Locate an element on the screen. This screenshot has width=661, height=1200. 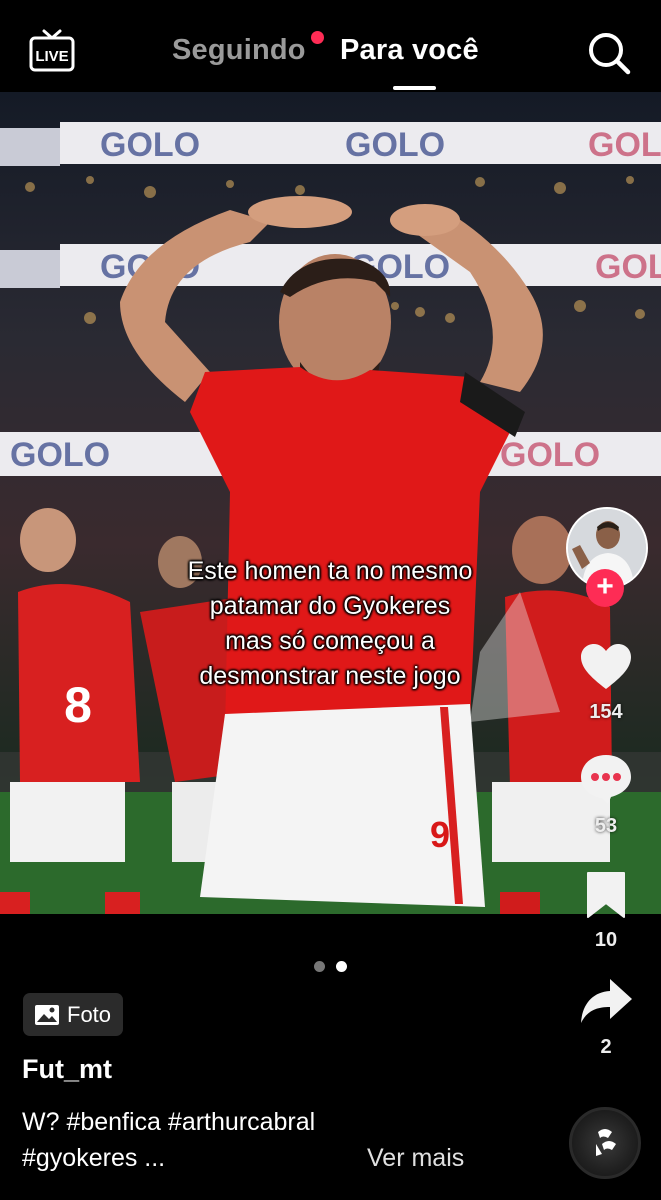
photo-mode-badge: Foto is located at coordinates (73, 1014).